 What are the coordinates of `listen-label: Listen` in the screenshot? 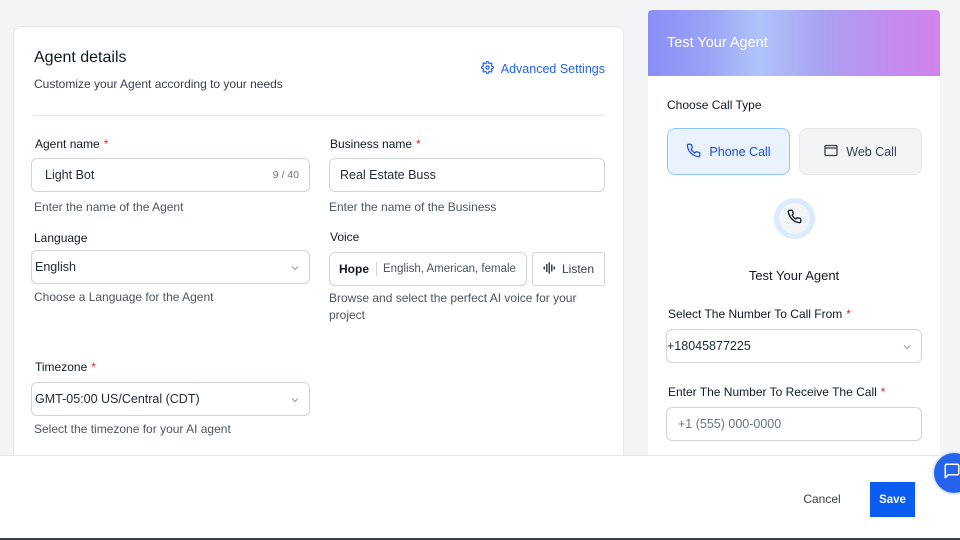 It's located at (578, 269).